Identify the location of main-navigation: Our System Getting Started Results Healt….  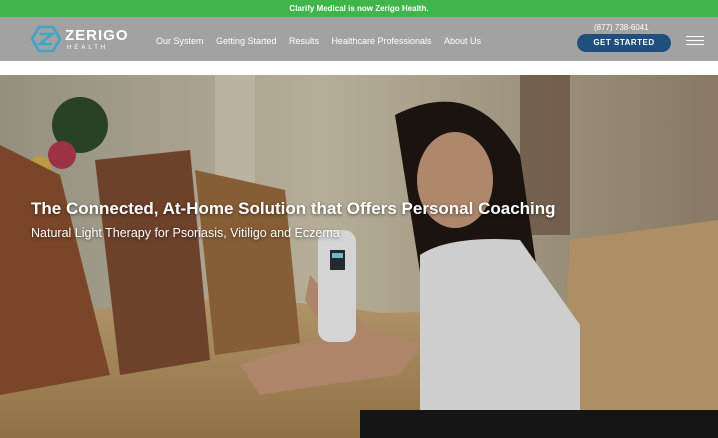
(322, 40).